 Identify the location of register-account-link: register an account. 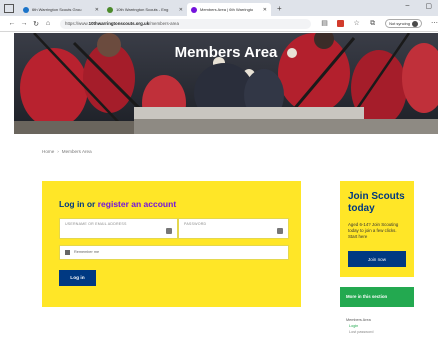
(137, 204).